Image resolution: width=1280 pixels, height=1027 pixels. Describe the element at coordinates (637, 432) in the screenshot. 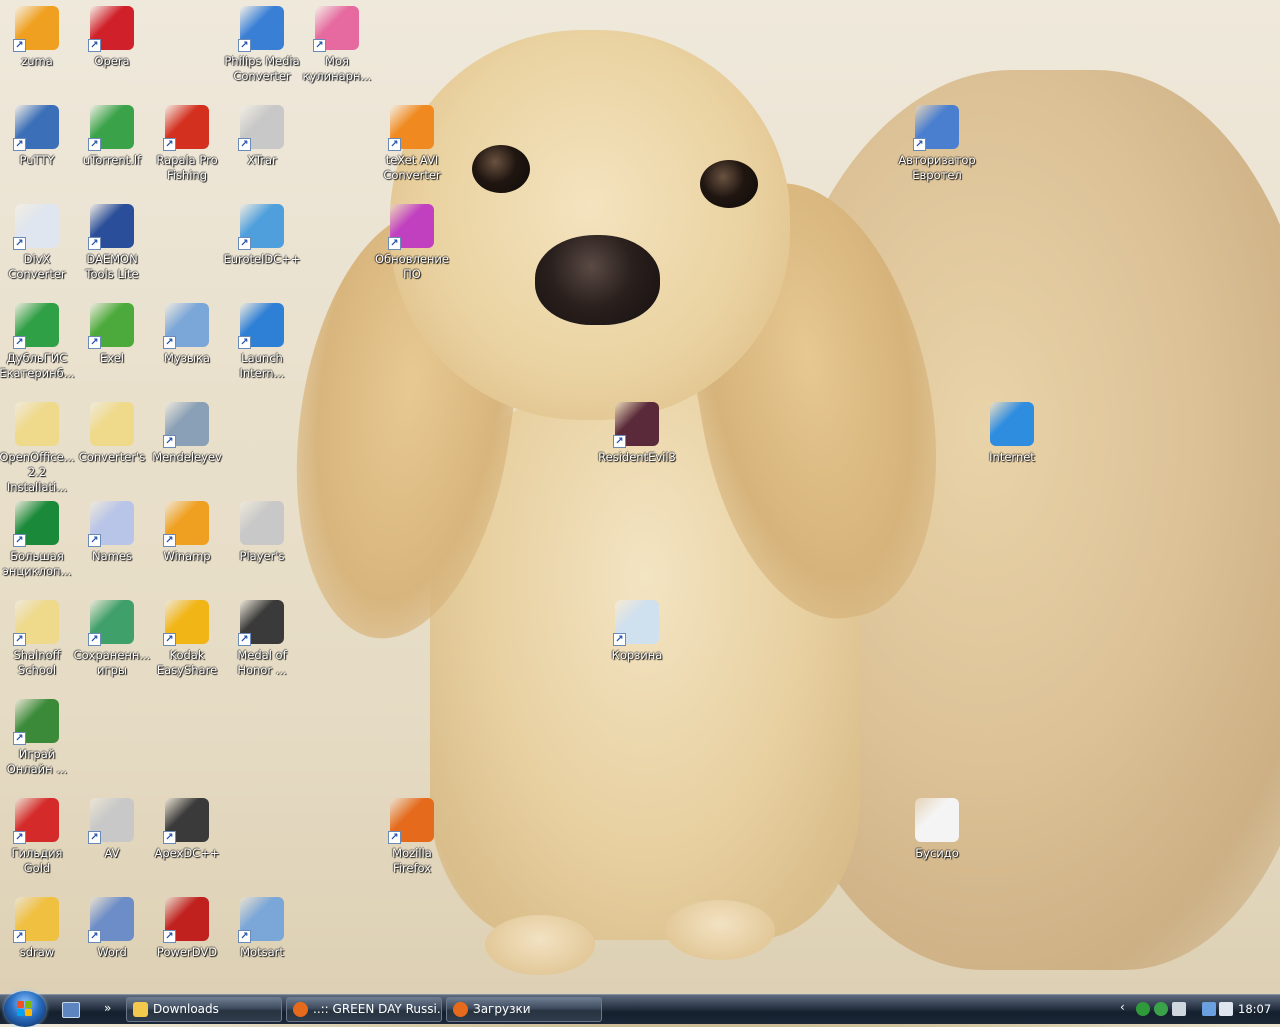

I see `desktop-icon-residentevil3: ↗ ResidentEvil3` at that location.